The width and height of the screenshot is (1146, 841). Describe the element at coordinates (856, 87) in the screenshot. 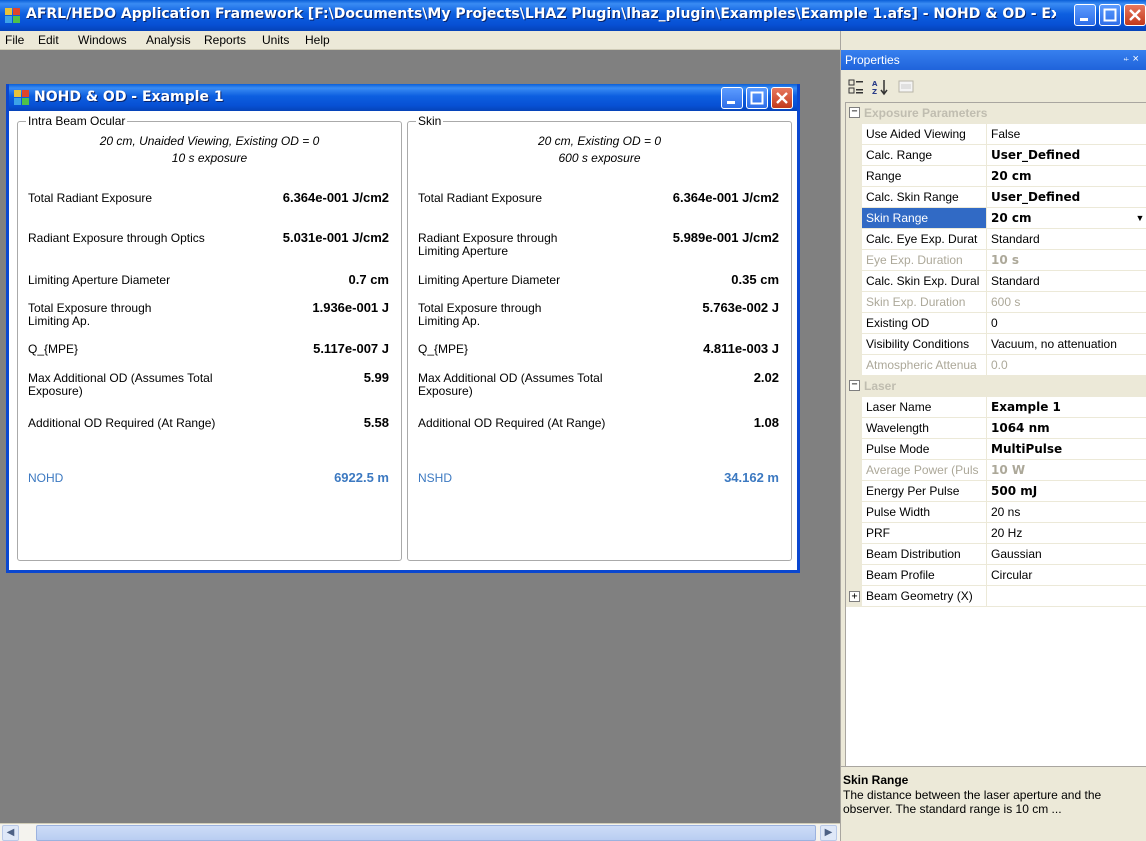

I see `categorized-icon` at that location.